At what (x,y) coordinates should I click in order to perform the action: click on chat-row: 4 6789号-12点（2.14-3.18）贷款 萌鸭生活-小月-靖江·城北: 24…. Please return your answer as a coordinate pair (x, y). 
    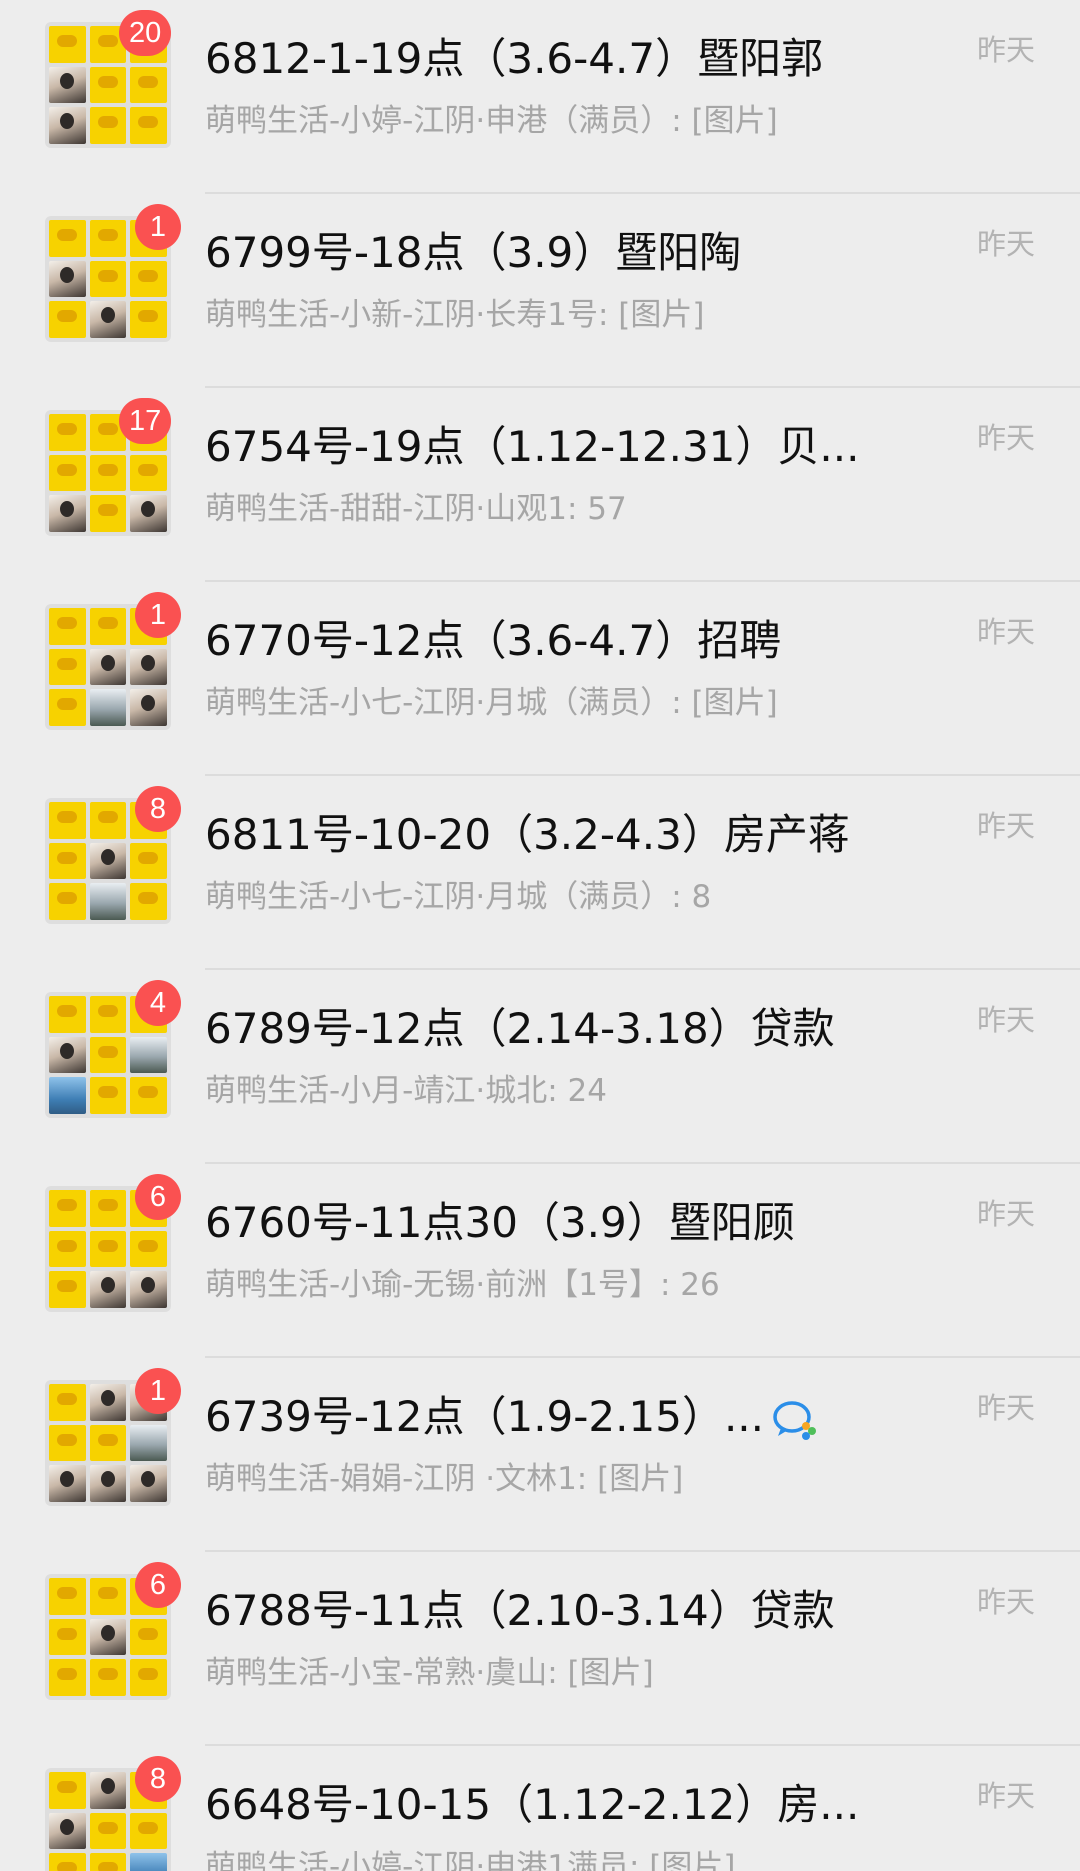
    Looking at the image, I should click on (540, 1067).